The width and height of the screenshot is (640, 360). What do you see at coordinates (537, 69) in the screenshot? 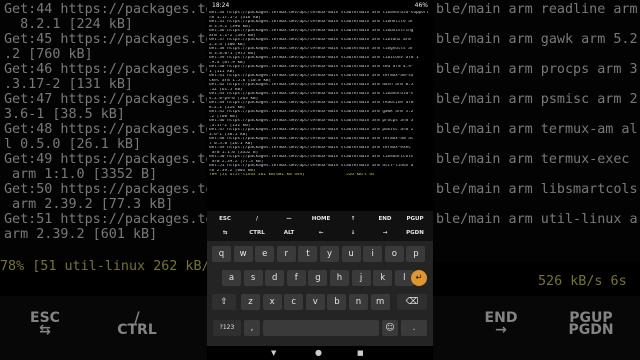
I see `background-right-line: ble/main arm procps arm 3` at bounding box center [537, 69].